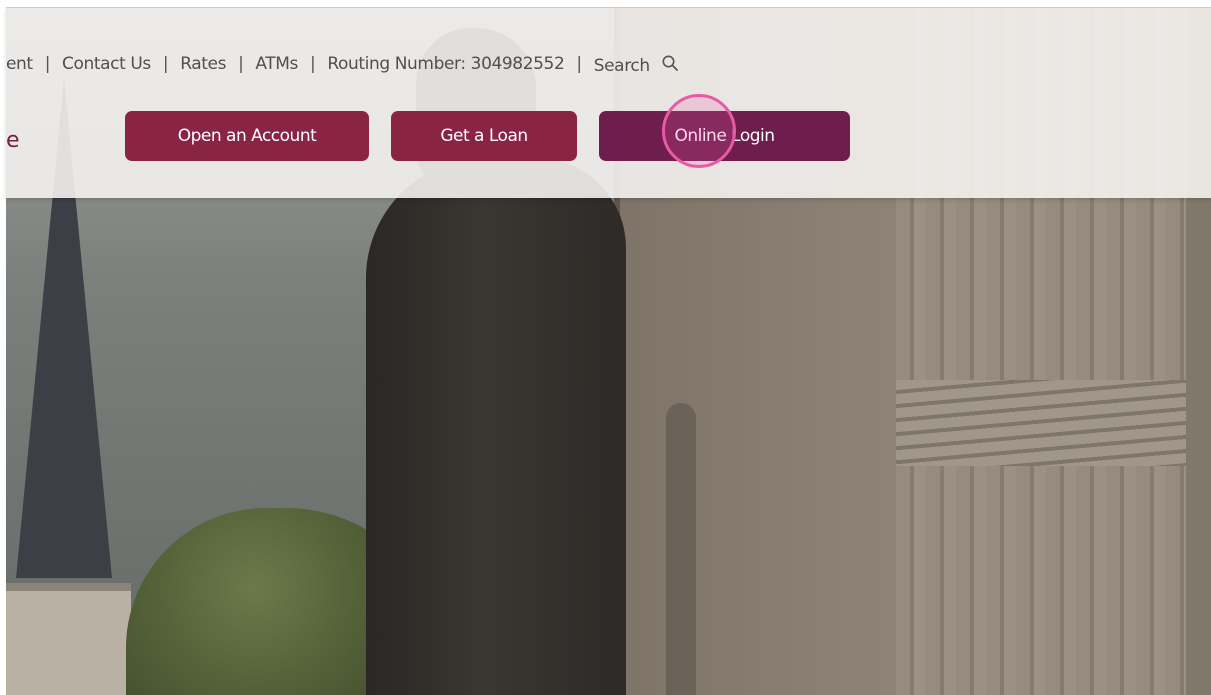  I want to click on search-label: Search, so click(621, 65).